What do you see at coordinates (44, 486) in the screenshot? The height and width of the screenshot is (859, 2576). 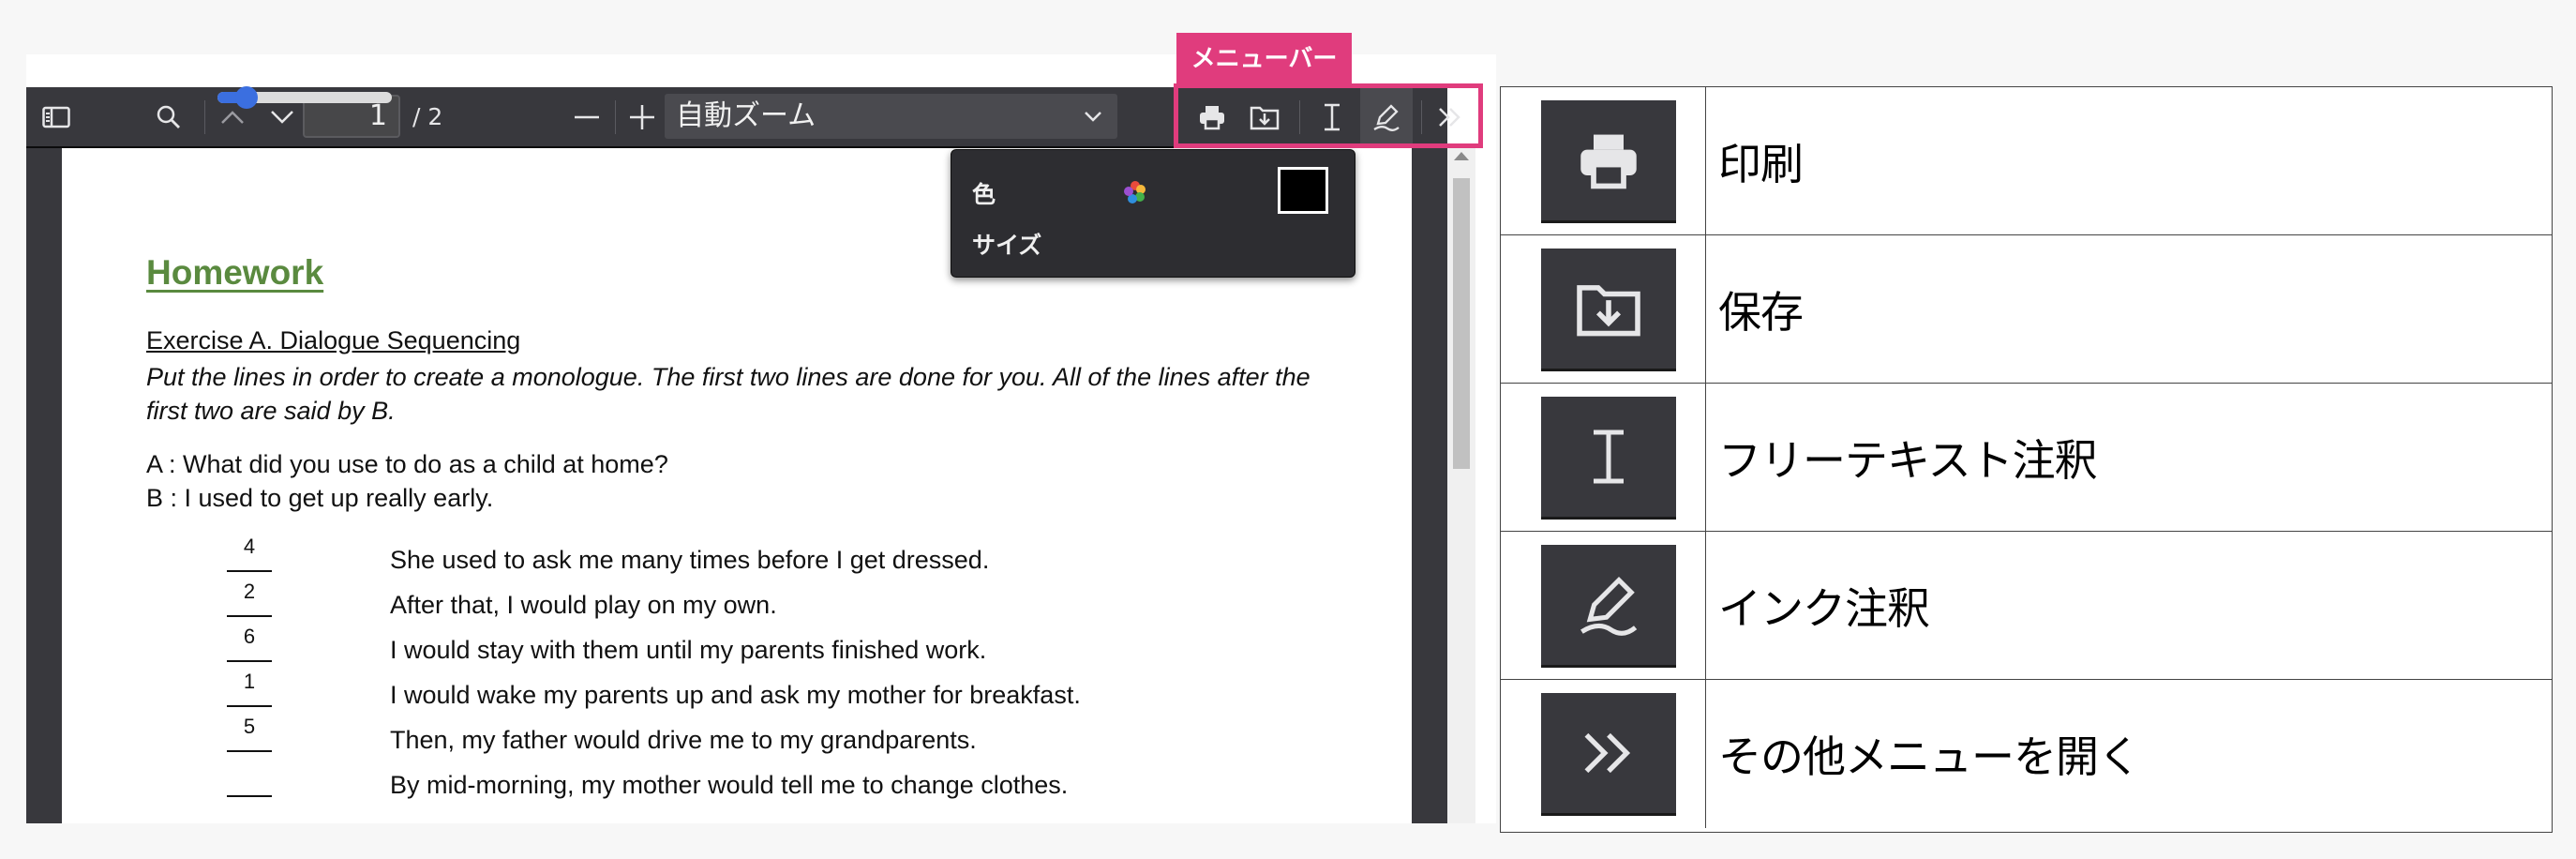 I see `viewer-left-margin` at bounding box center [44, 486].